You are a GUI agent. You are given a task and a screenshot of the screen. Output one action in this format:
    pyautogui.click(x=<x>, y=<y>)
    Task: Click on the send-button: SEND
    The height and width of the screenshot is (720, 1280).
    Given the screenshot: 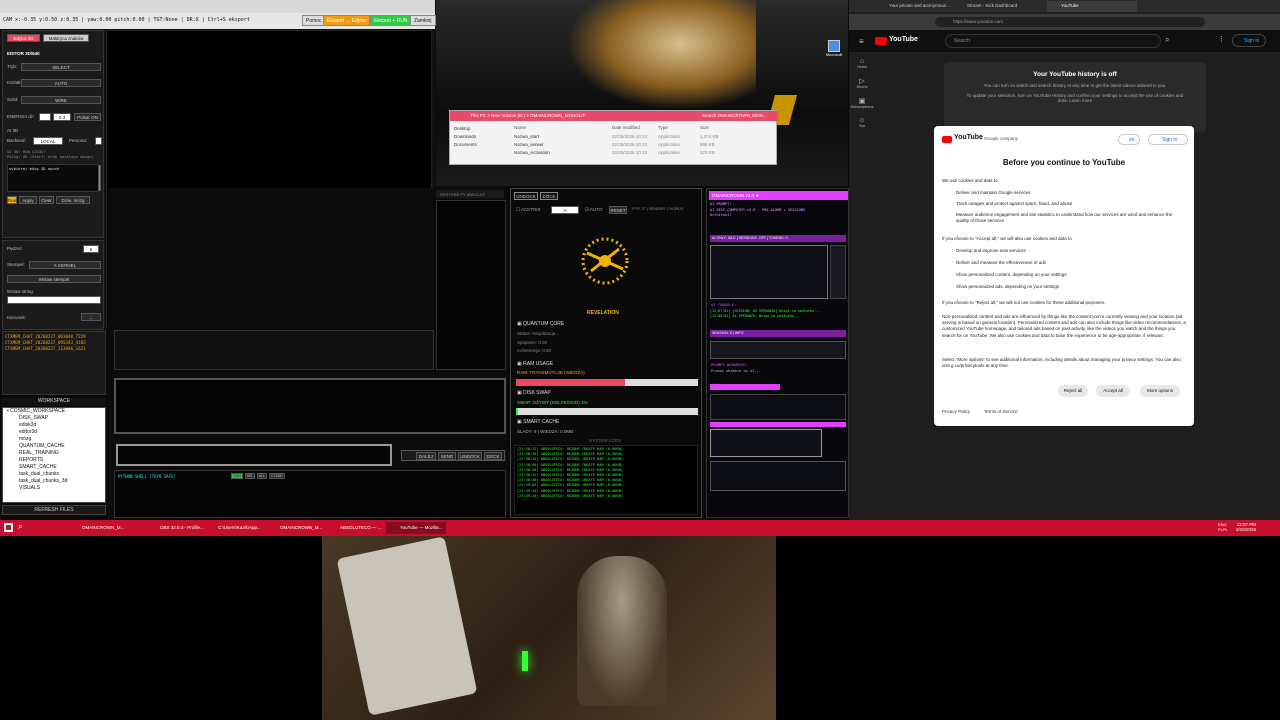 What is the action you would take?
    pyautogui.click(x=447, y=456)
    